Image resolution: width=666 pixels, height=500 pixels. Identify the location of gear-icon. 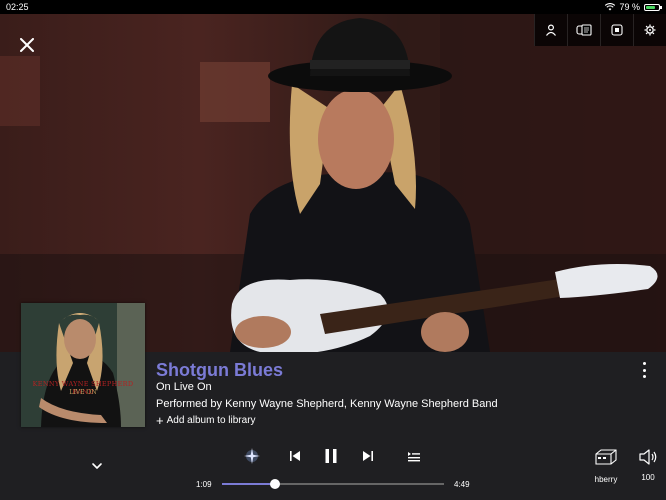
(650, 30).